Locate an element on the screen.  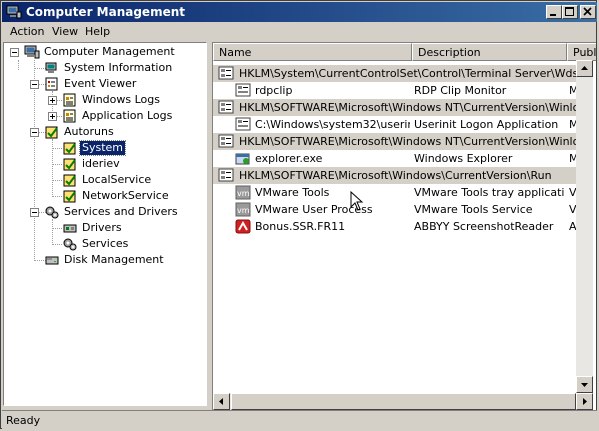
event-viewer-icon is located at coordinates (51, 84).